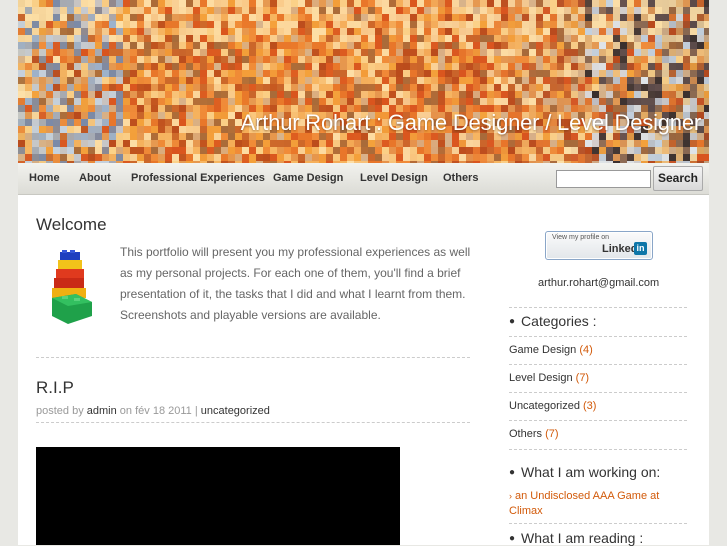 This screenshot has height=546, width=727. Describe the element at coordinates (95, 178) in the screenshot. I see `nav-about: About` at that location.